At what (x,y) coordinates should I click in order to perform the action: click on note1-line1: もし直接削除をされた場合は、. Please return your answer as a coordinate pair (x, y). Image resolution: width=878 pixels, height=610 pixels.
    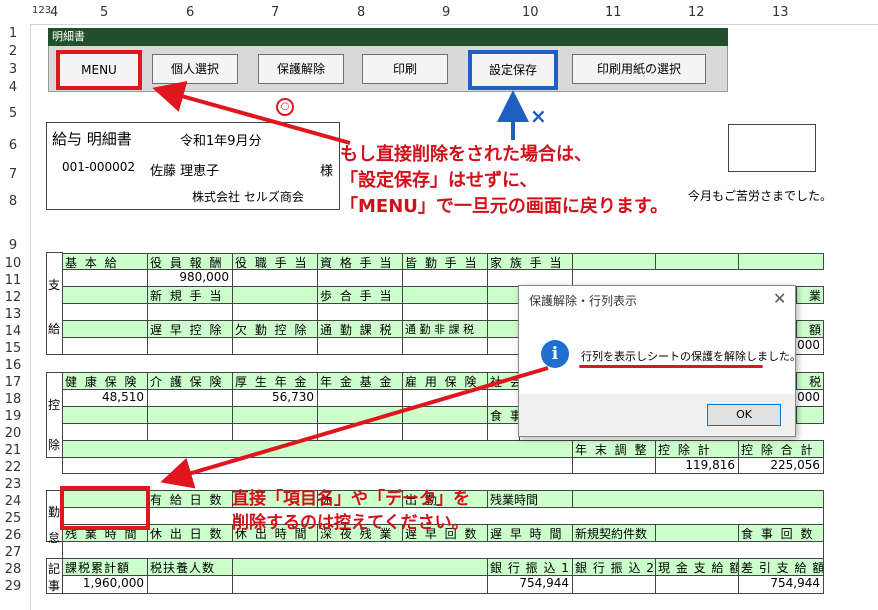
    Looking at the image, I should click on (466, 154).